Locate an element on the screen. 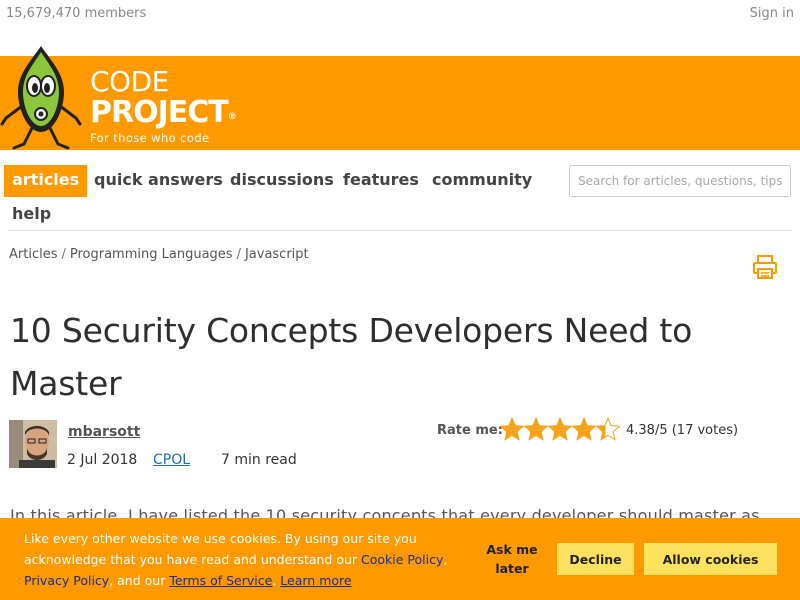 The width and height of the screenshot is (800, 600). bob-mascot-logo is located at coordinates (41, 100).